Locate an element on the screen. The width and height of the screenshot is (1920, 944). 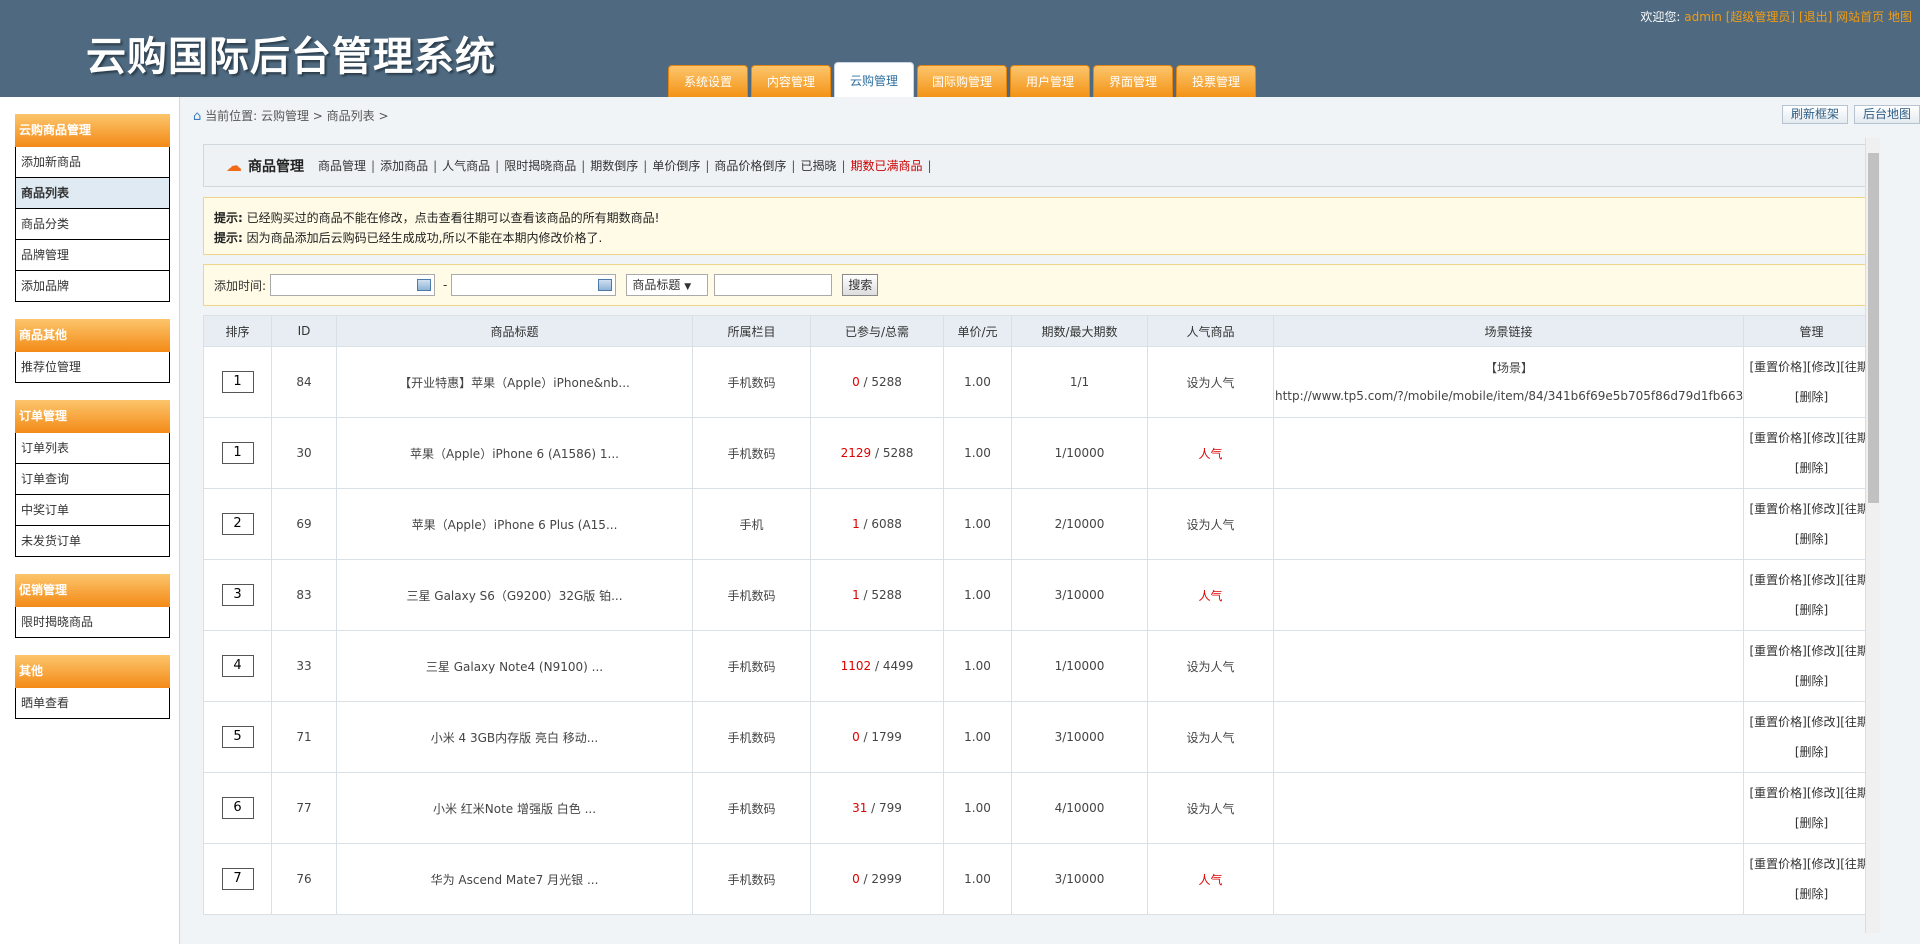
order-input: 5 is located at coordinates (237, 737).